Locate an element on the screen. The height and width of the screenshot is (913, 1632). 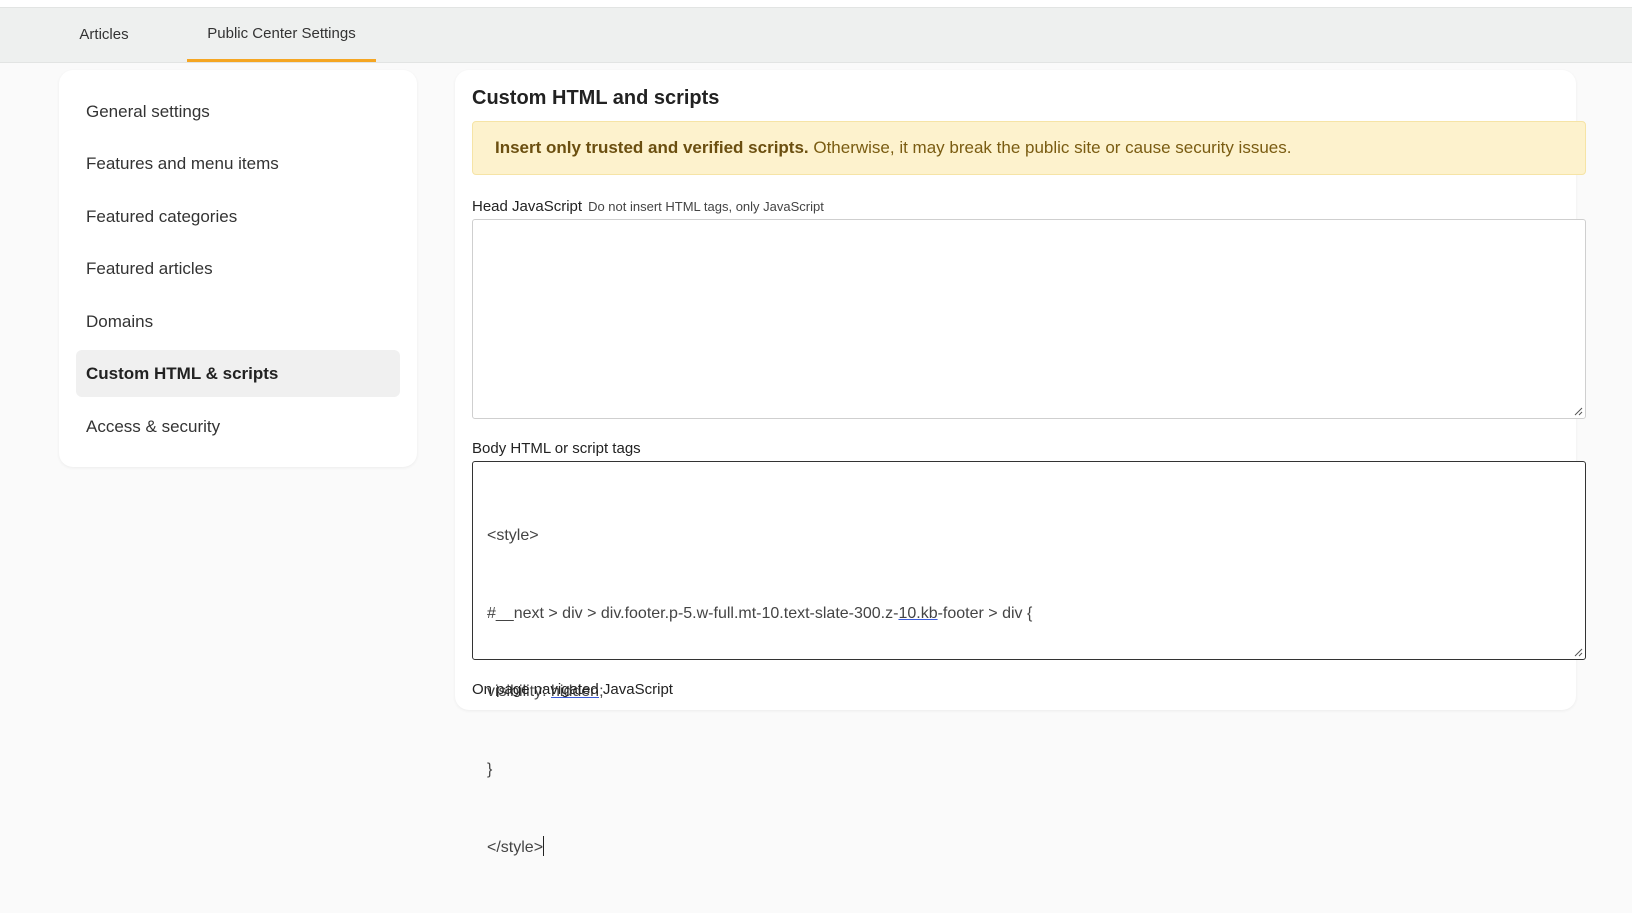
head-js-hint: Do not insert HTML tags, only JavaScript is located at coordinates (706, 206).